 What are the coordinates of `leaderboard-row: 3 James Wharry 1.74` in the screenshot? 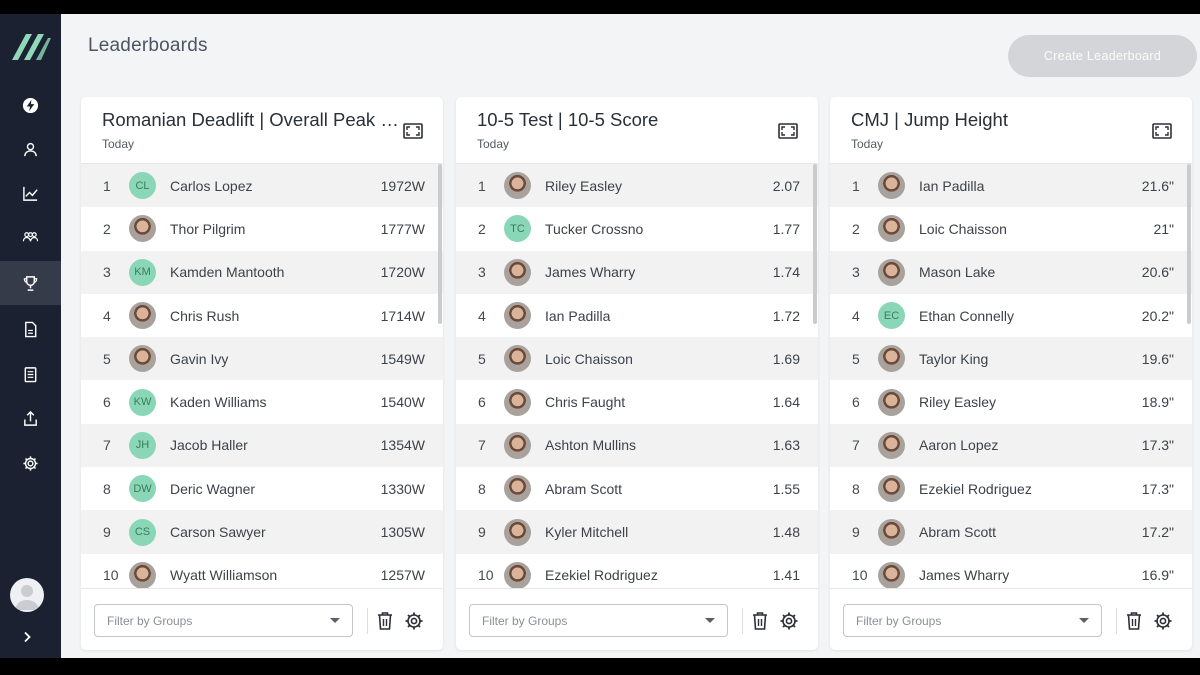 It's located at (637, 272).